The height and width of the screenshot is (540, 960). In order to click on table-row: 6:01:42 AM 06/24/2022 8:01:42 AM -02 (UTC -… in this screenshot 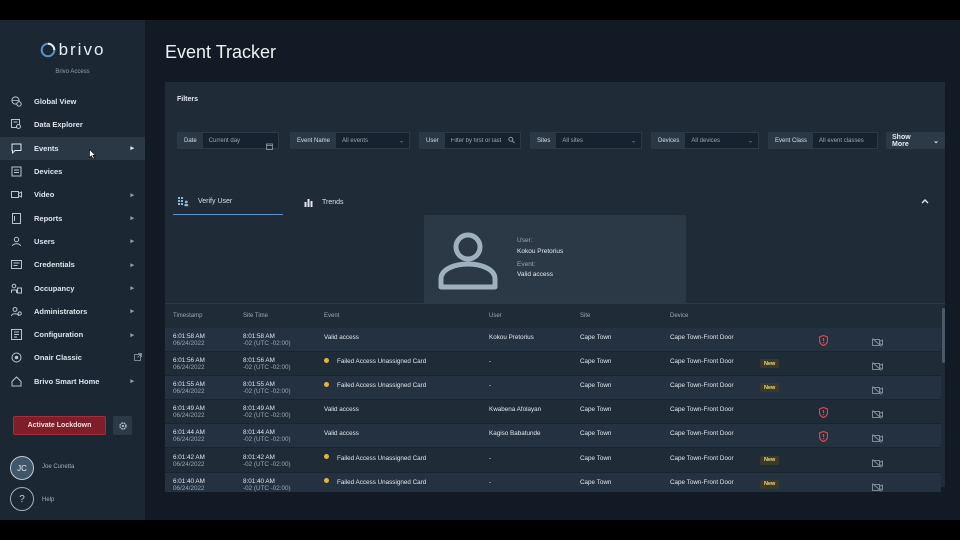, I will do `click(553, 460)`.